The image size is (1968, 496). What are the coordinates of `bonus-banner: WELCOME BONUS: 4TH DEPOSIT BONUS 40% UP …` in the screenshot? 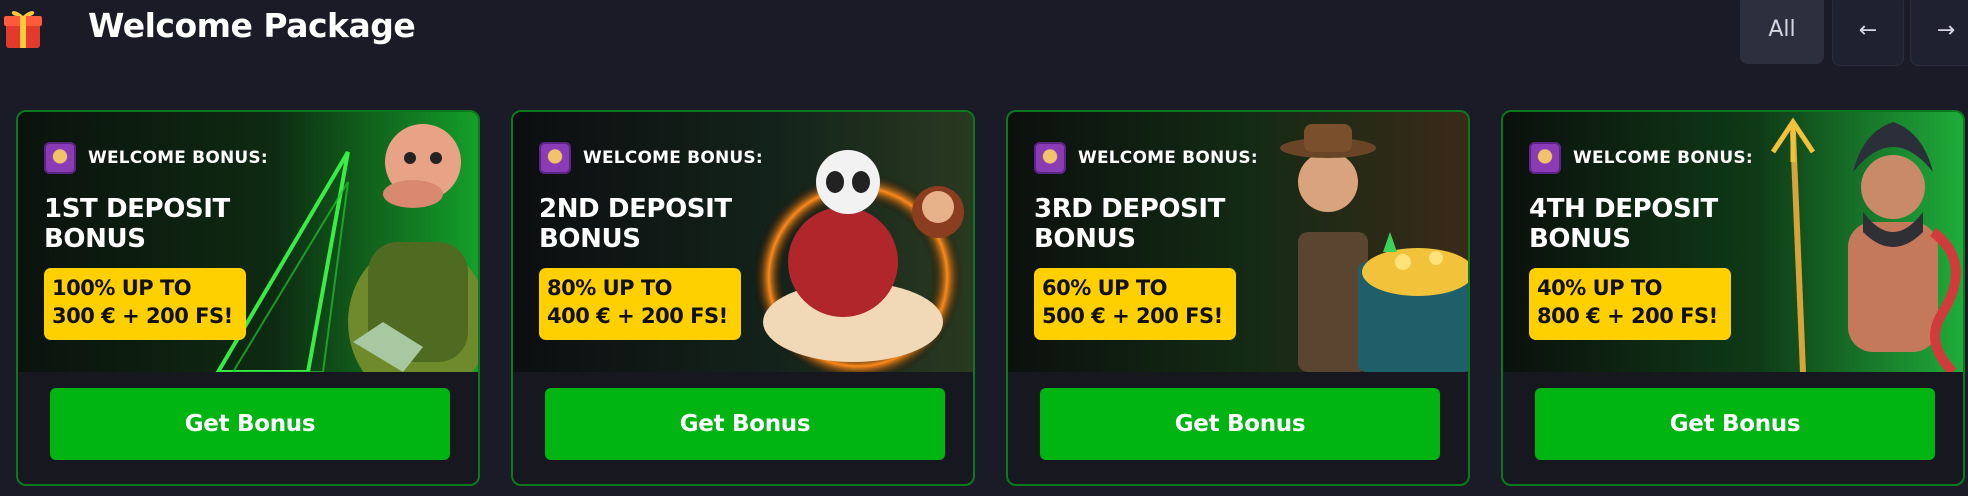 It's located at (1733, 242).